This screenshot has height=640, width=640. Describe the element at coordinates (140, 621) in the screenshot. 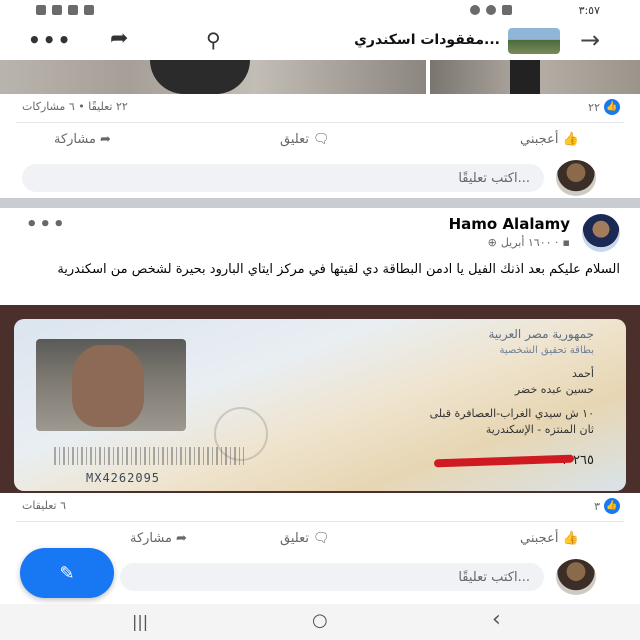

I see `recent-apps-icon: |||` at that location.